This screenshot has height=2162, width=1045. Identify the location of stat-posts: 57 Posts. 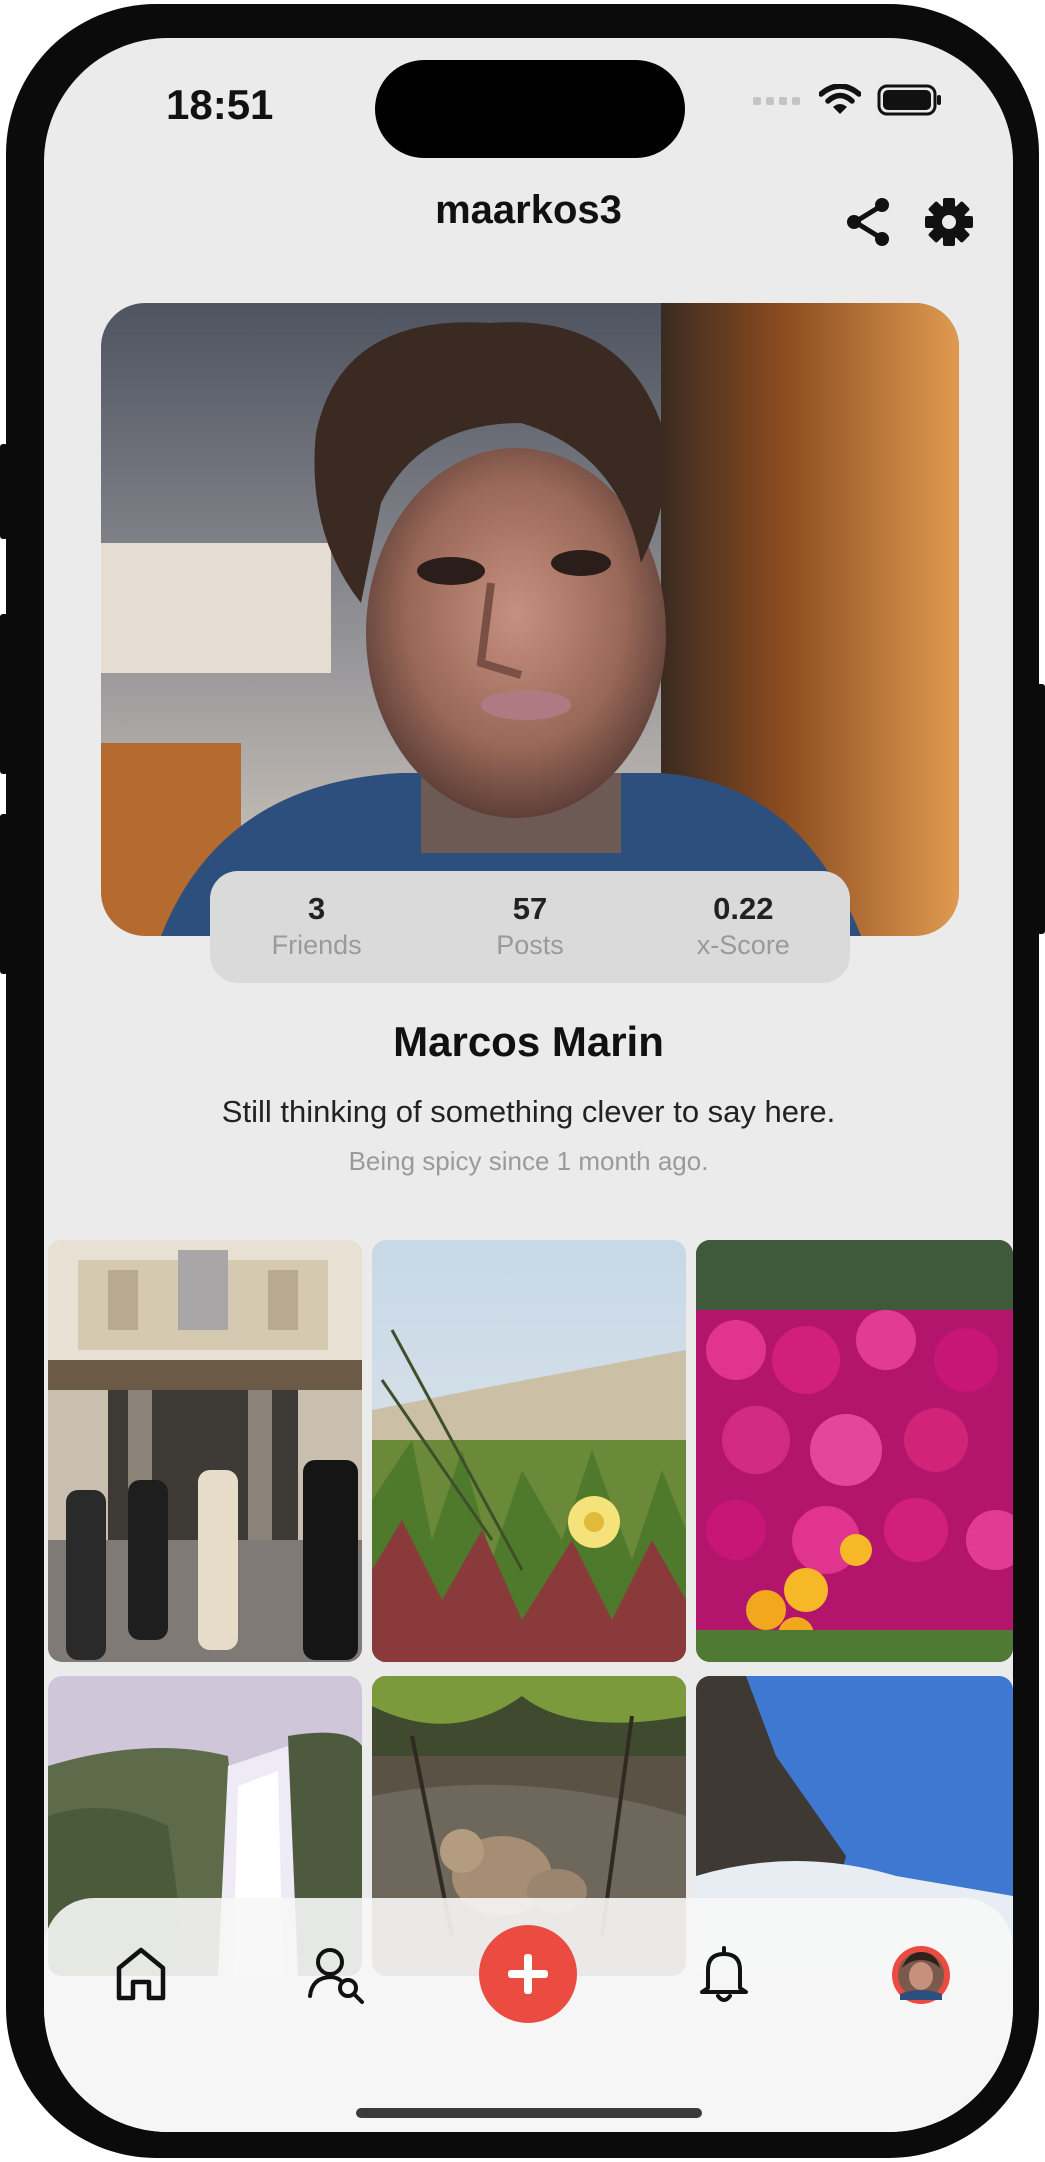
(529, 927).